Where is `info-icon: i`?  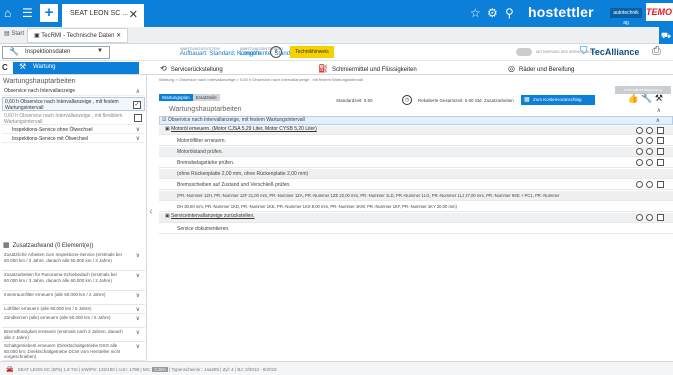 info-icon: i is located at coordinates (276, 52).